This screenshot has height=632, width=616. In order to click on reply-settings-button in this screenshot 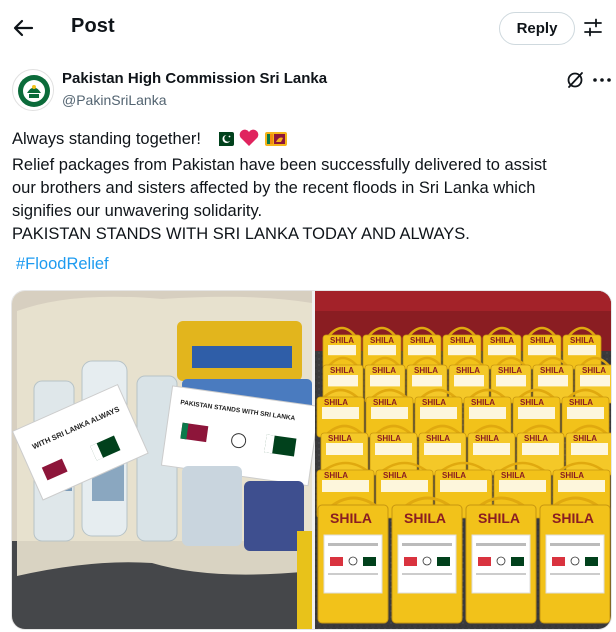, I will do `click(593, 28)`.